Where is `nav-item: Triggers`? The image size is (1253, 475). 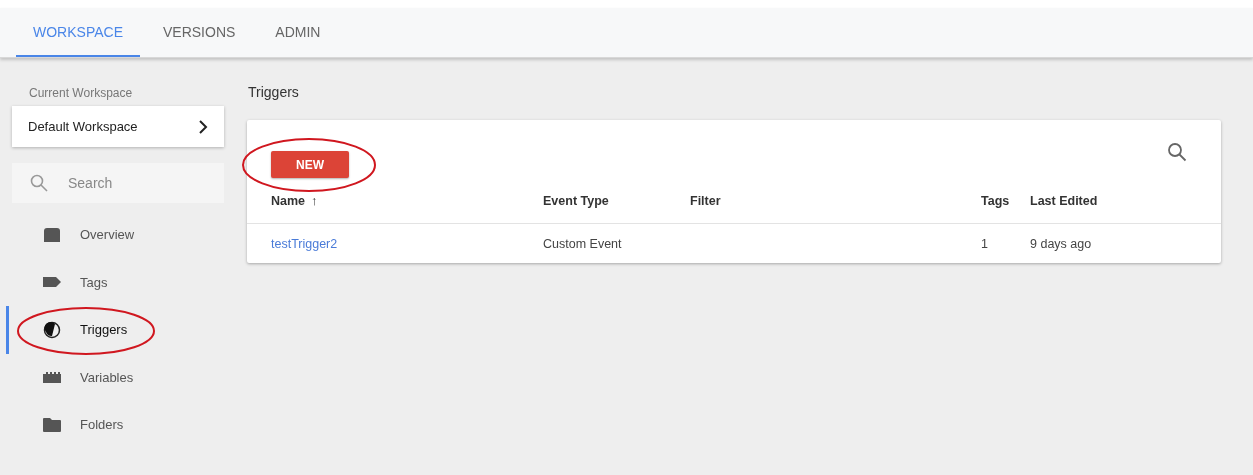
nav-item: Triggers is located at coordinates (115, 330).